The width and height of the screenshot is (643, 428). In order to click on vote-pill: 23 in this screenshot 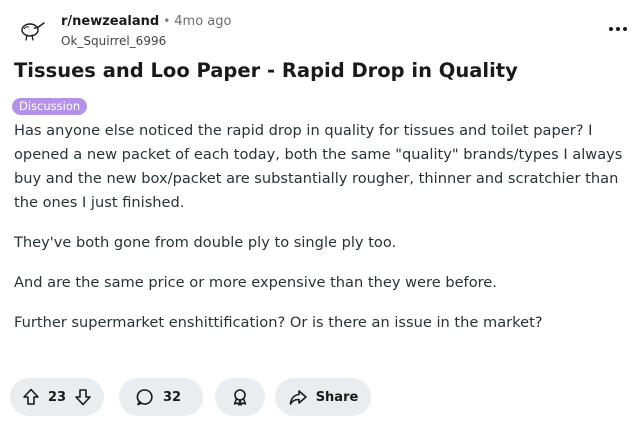, I will do `click(57, 397)`.